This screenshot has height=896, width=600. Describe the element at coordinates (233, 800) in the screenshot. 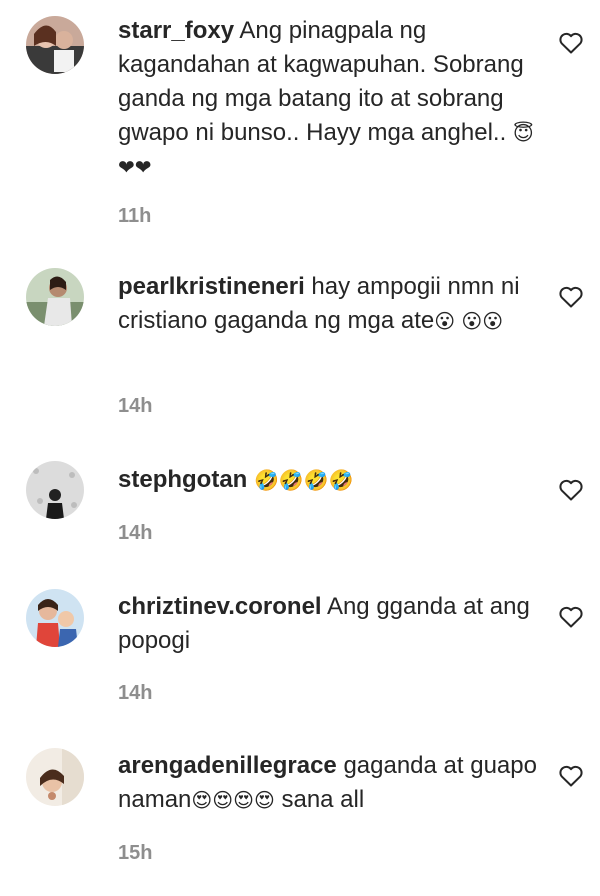

I see `comment-emoji: 😍😍😍😍` at that location.